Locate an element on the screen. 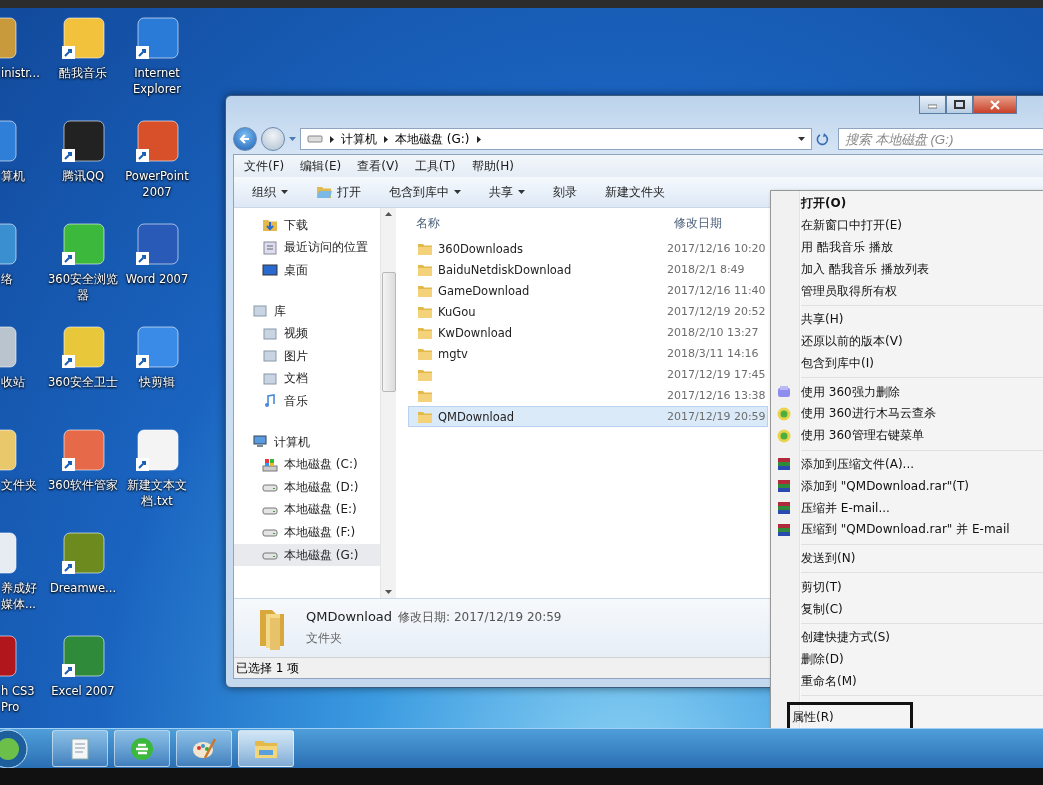  icon-label: 360安全卫士 is located at coordinates (83, 382).